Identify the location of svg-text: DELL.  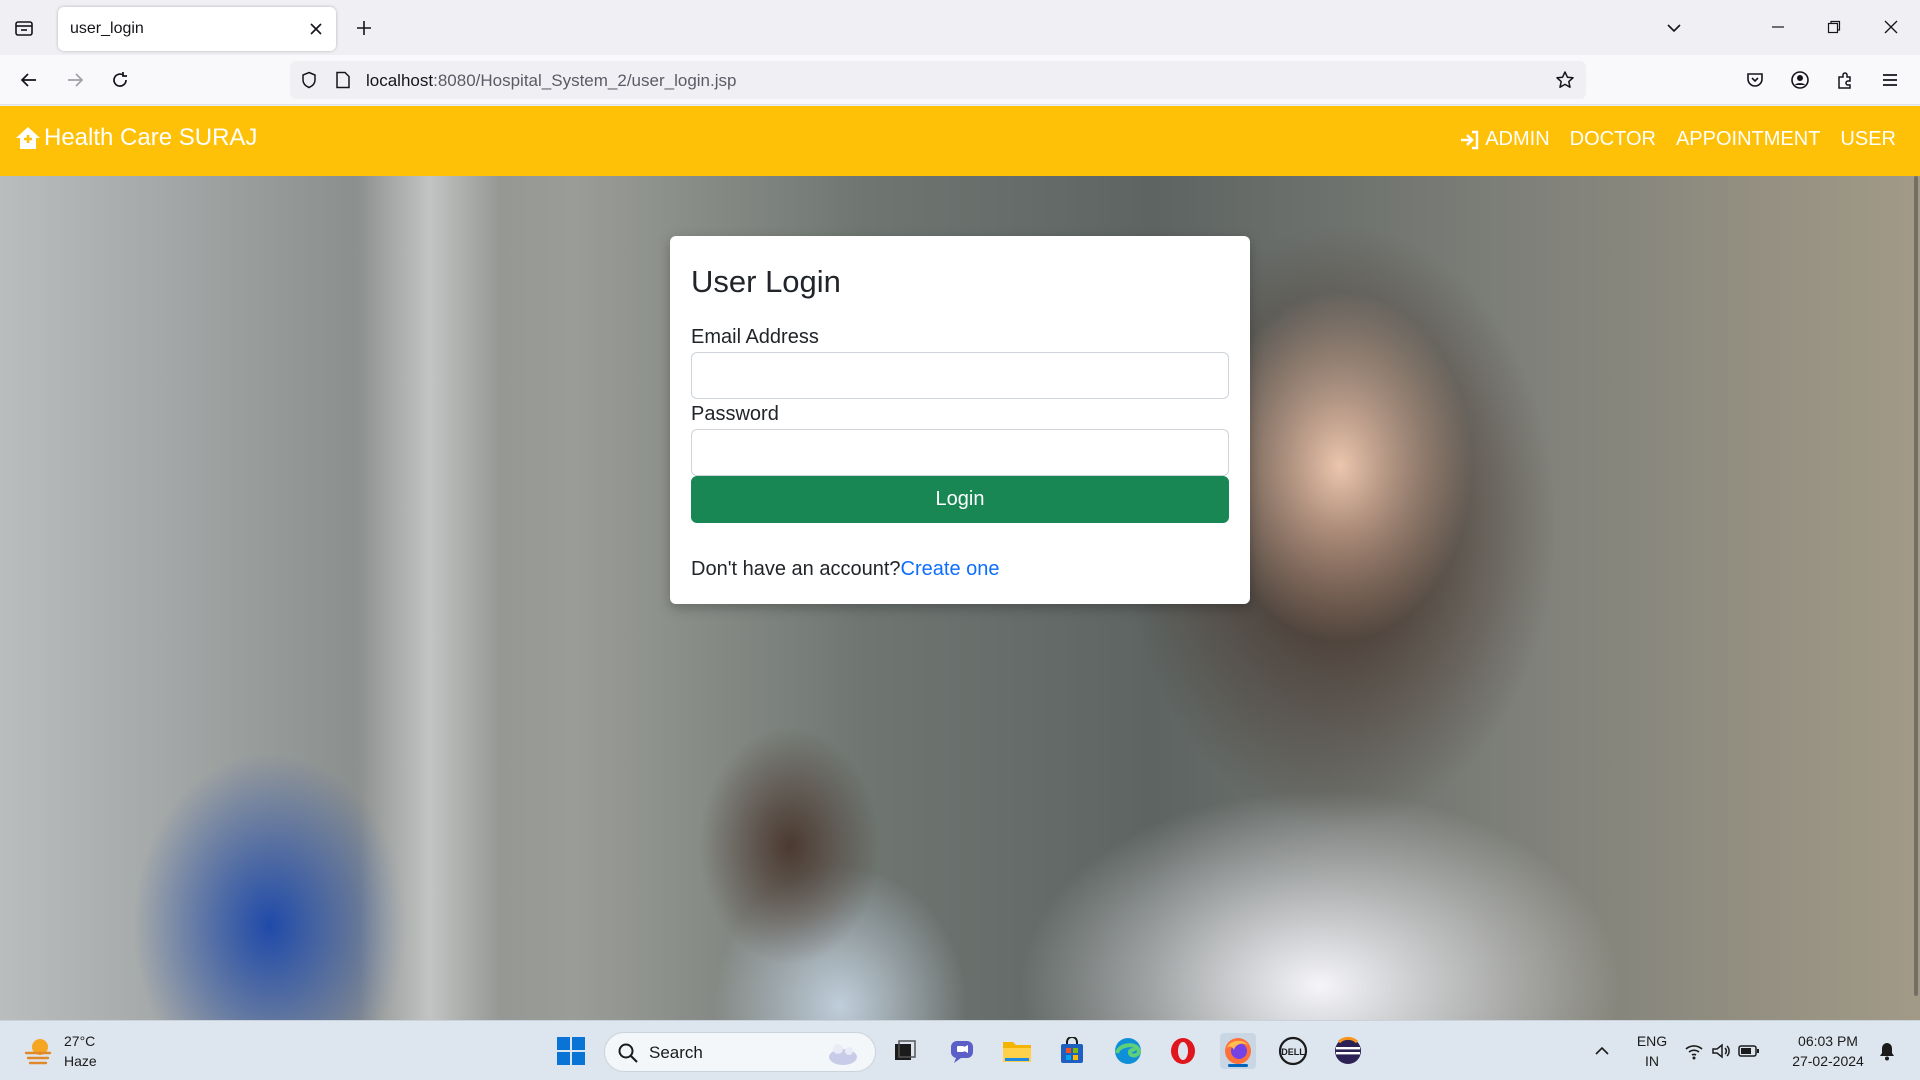
(1293, 1052).